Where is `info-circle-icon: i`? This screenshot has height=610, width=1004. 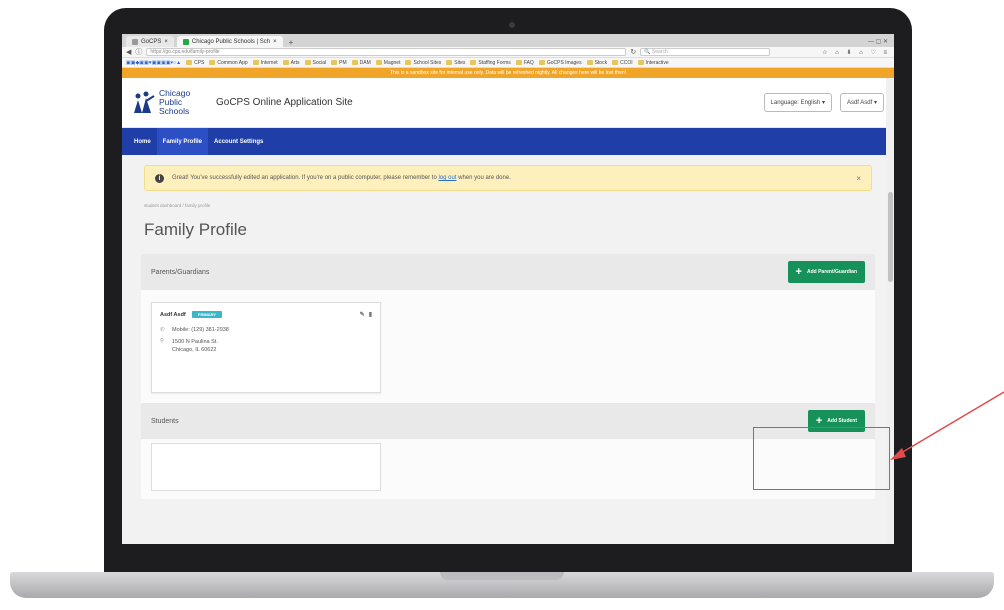
info-circle-icon: i is located at coordinates (159, 178).